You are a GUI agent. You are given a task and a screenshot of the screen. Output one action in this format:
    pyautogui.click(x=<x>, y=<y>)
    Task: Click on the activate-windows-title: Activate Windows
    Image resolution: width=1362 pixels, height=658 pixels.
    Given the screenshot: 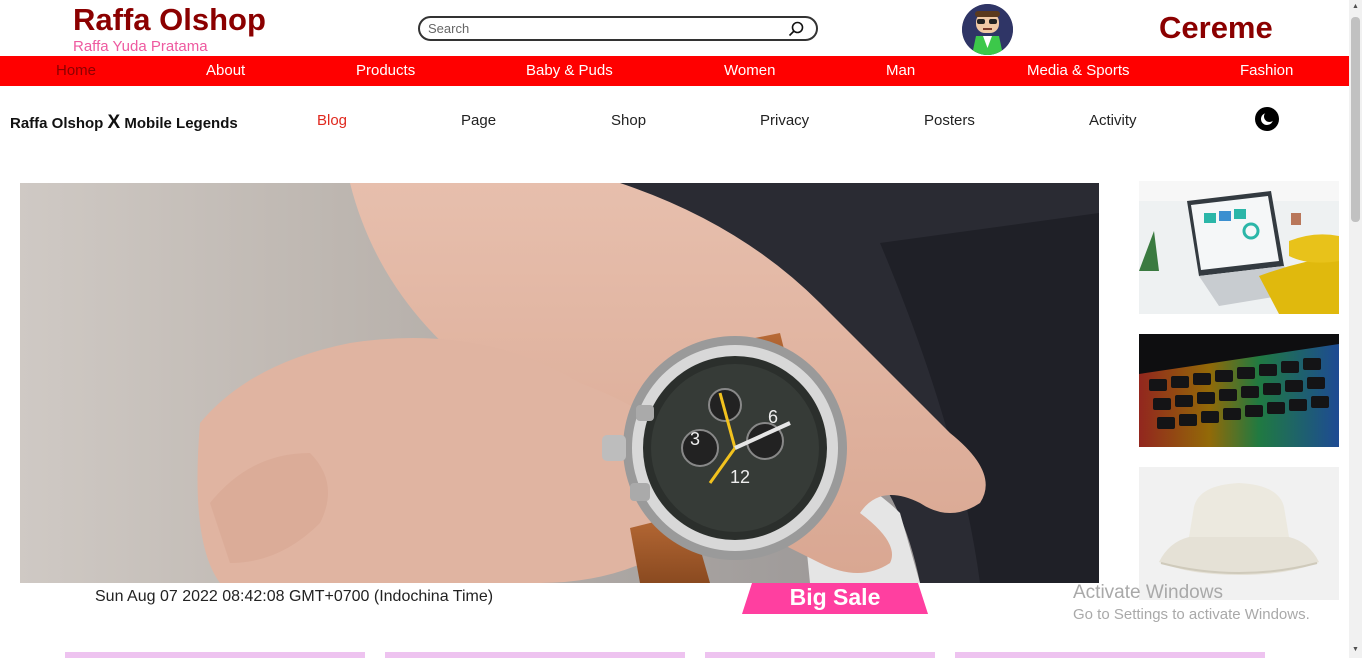 What is the action you would take?
    pyautogui.click(x=1148, y=592)
    